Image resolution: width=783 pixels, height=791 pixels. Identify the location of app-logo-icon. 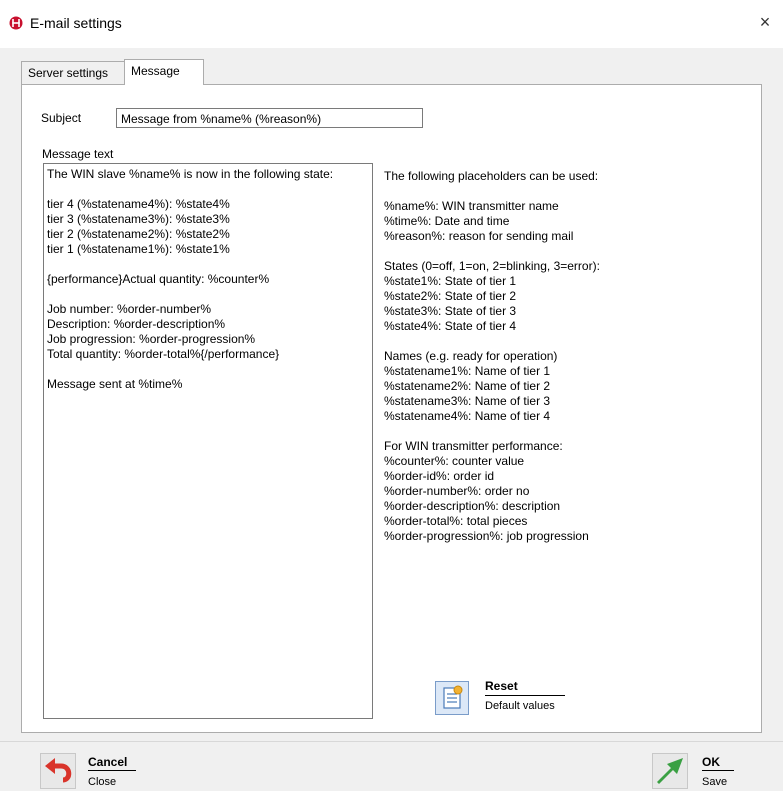
(16, 23).